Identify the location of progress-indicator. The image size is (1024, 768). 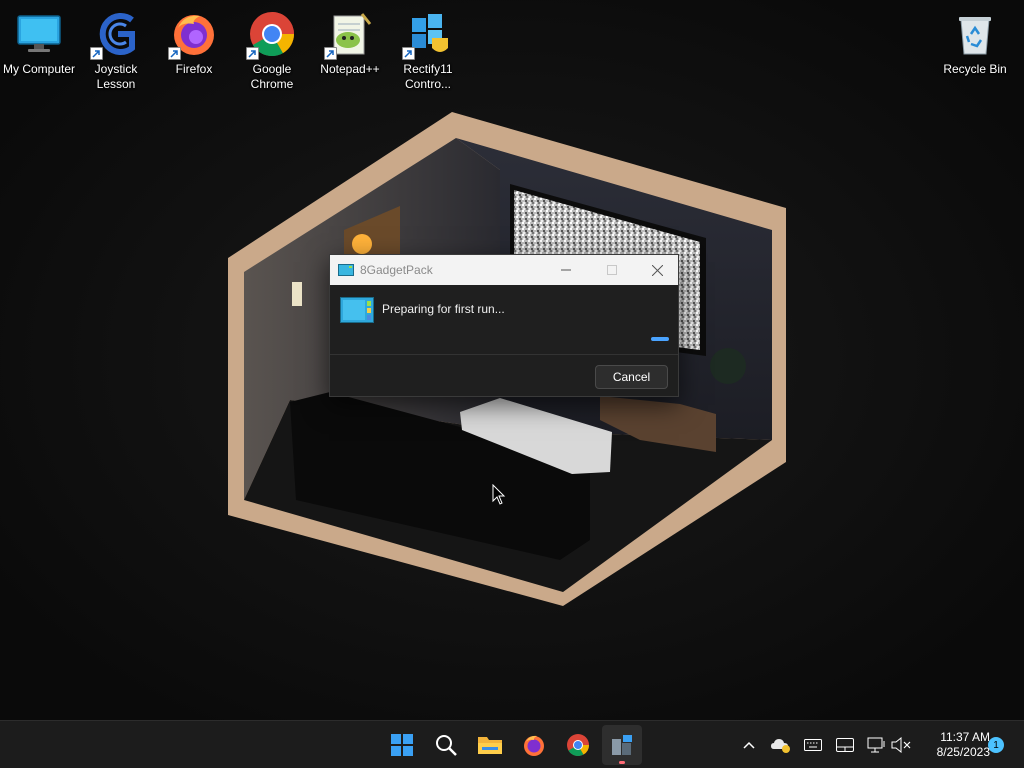
(660, 339).